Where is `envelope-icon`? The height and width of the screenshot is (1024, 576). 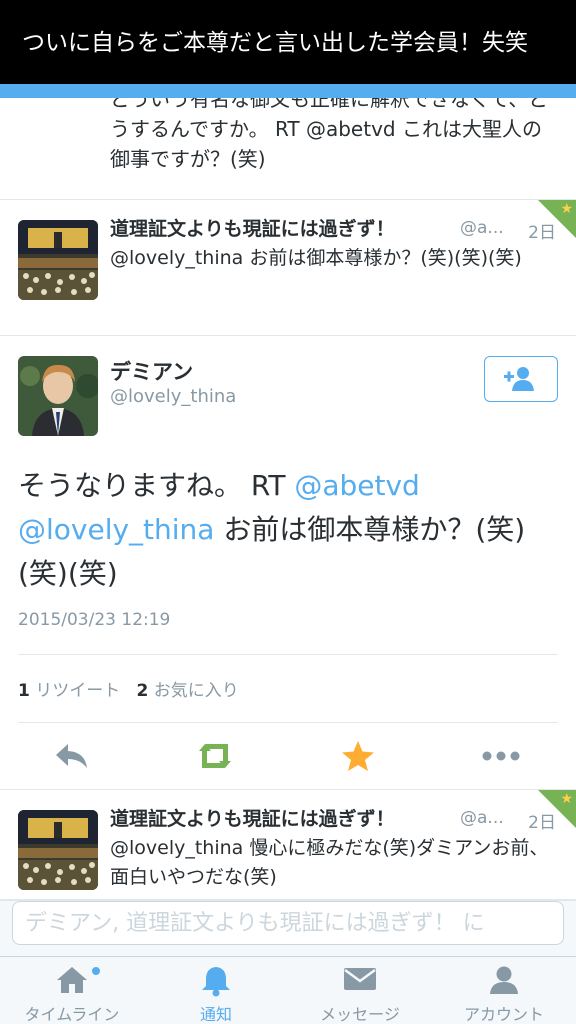 envelope-icon is located at coordinates (360, 979).